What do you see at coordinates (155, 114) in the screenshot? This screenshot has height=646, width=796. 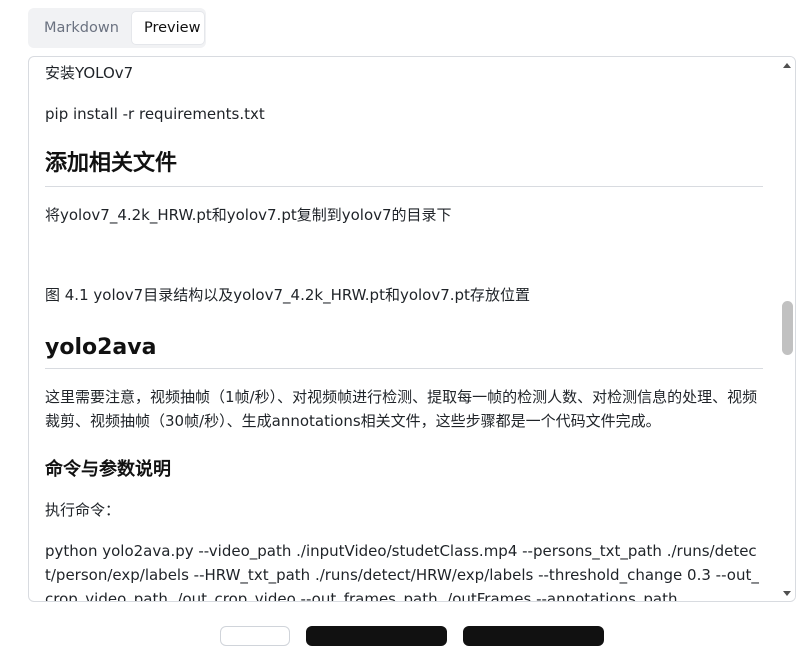 I see `pip-install-command: pip install -r requirements.txt` at bounding box center [155, 114].